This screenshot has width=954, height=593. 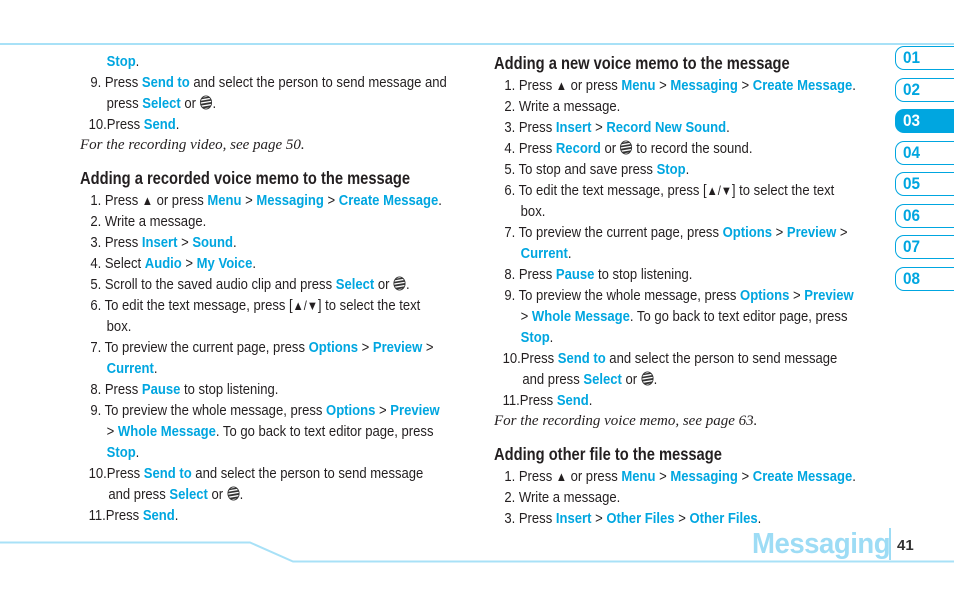 What do you see at coordinates (608, 454) in the screenshot?
I see `section-heading: Adding other file to the message` at bounding box center [608, 454].